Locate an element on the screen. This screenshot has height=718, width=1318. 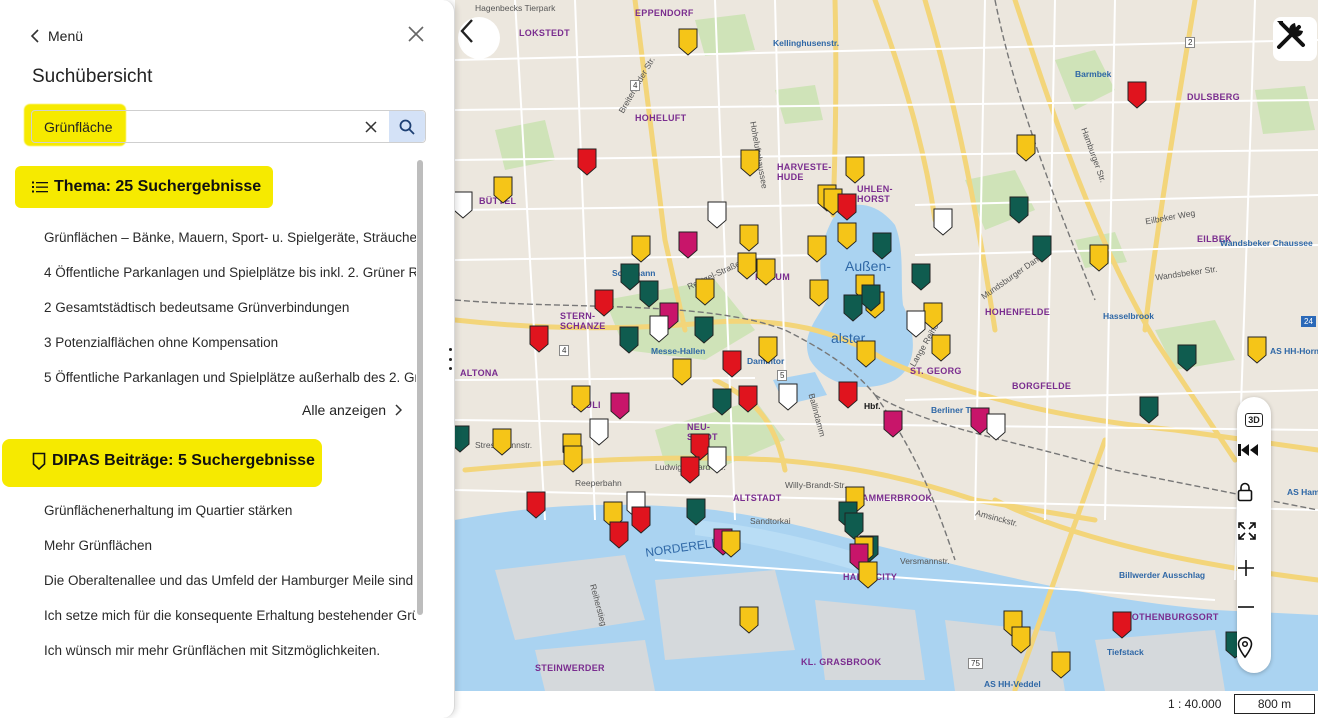
street-label: Barmbek is located at coordinates (1093, 74).